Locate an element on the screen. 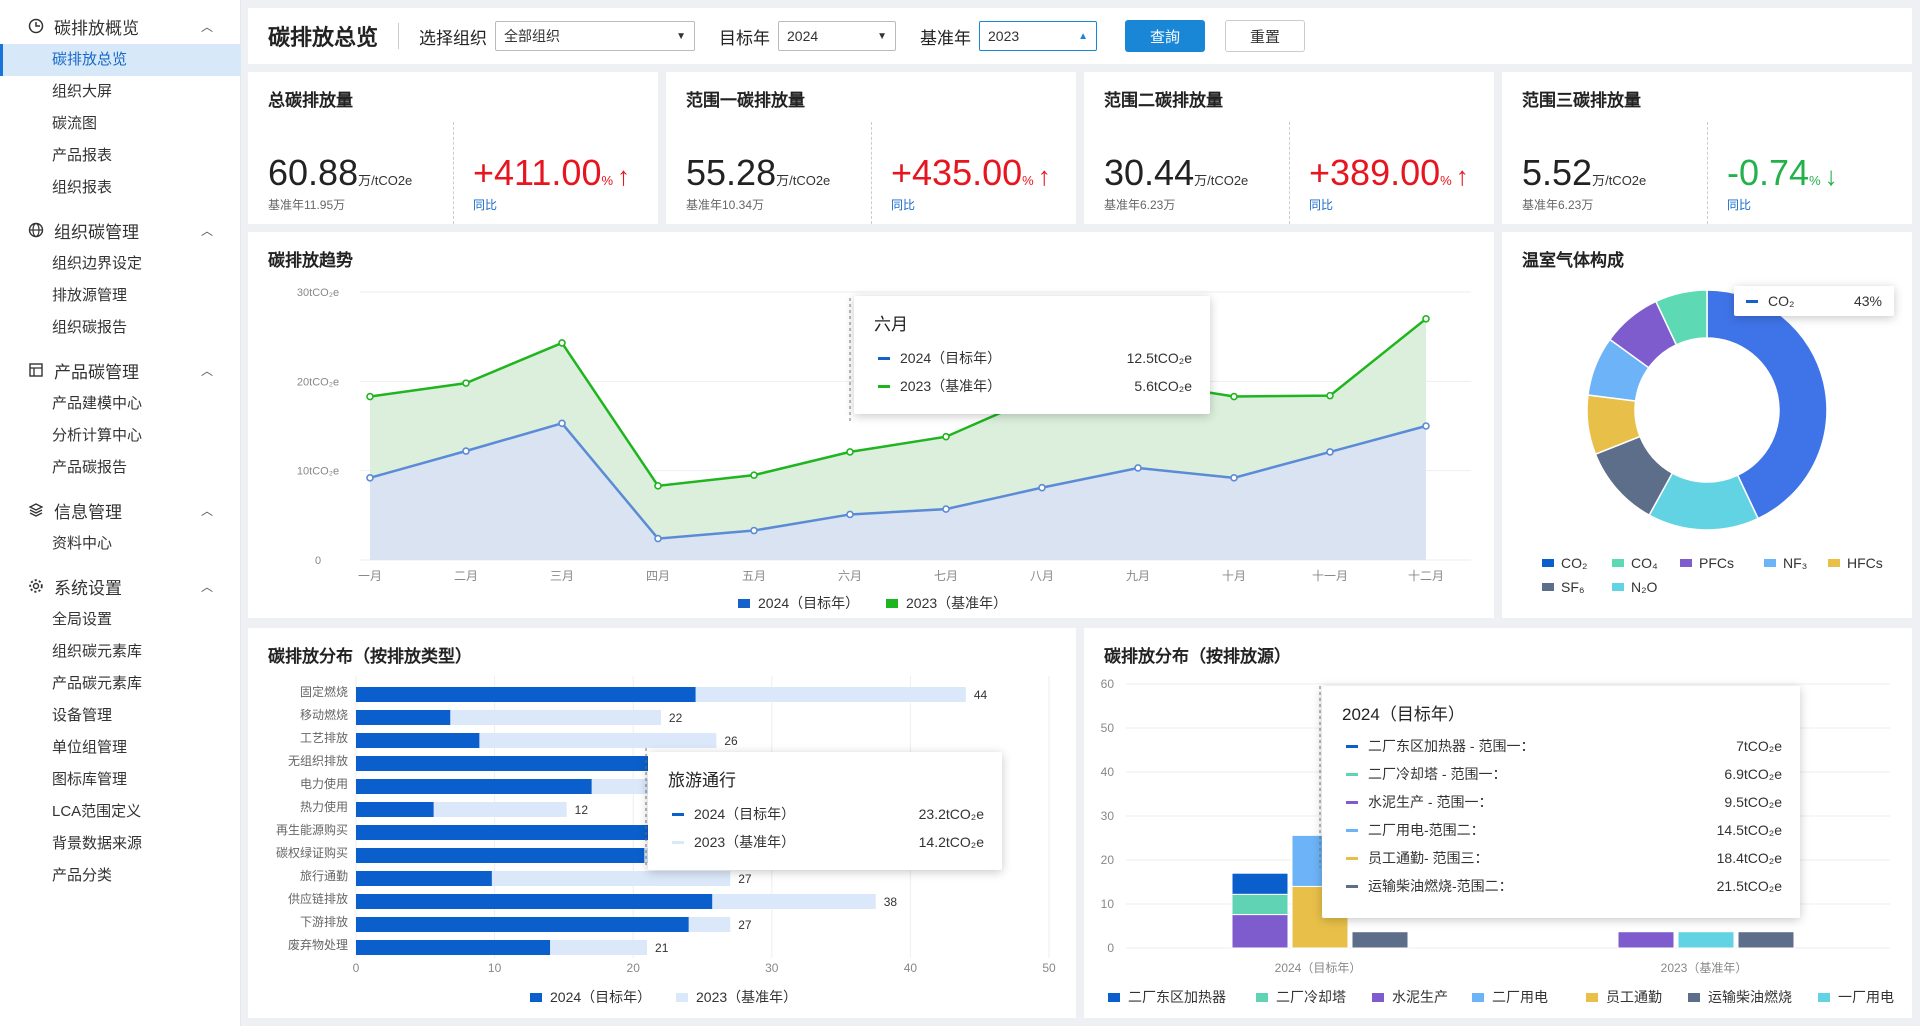 Image resolution: width=1920 pixels, height=1026 pixels. legend-label: SF₆ is located at coordinates (1573, 587).